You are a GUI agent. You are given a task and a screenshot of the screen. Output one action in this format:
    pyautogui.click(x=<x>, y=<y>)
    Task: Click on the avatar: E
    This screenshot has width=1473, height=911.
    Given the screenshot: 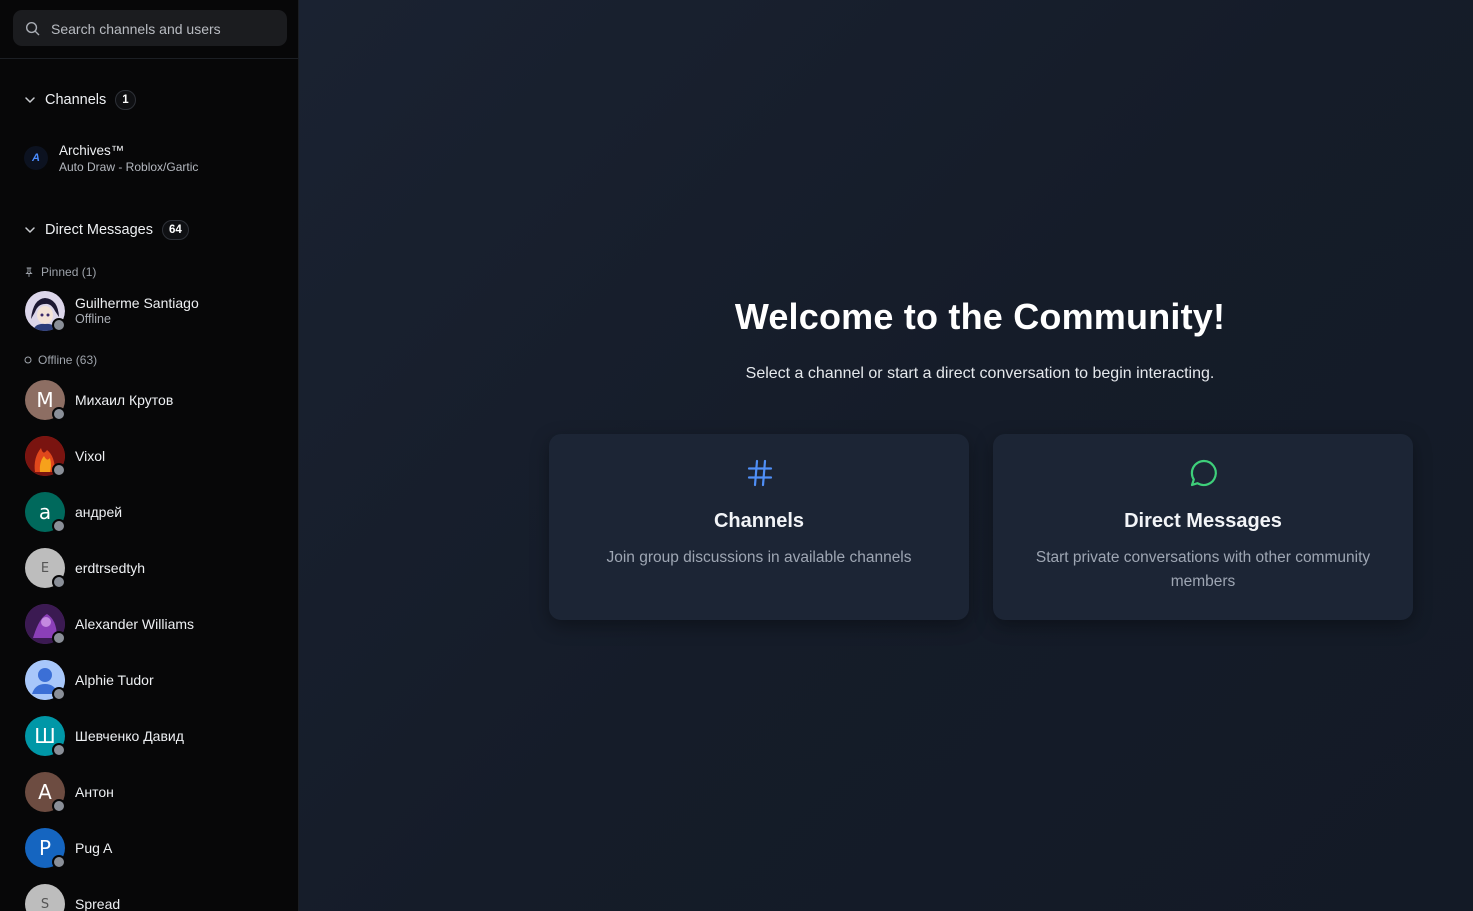 What is the action you would take?
    pyautogui.click(x=45, y=568)
    